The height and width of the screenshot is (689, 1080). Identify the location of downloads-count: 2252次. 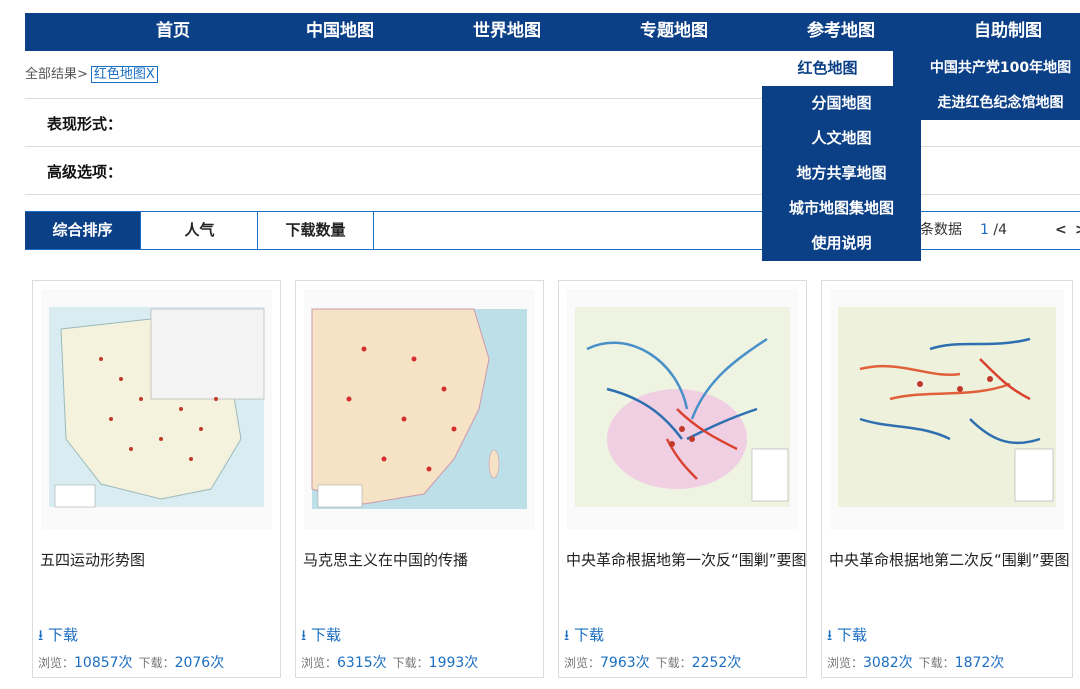
(716, 663).